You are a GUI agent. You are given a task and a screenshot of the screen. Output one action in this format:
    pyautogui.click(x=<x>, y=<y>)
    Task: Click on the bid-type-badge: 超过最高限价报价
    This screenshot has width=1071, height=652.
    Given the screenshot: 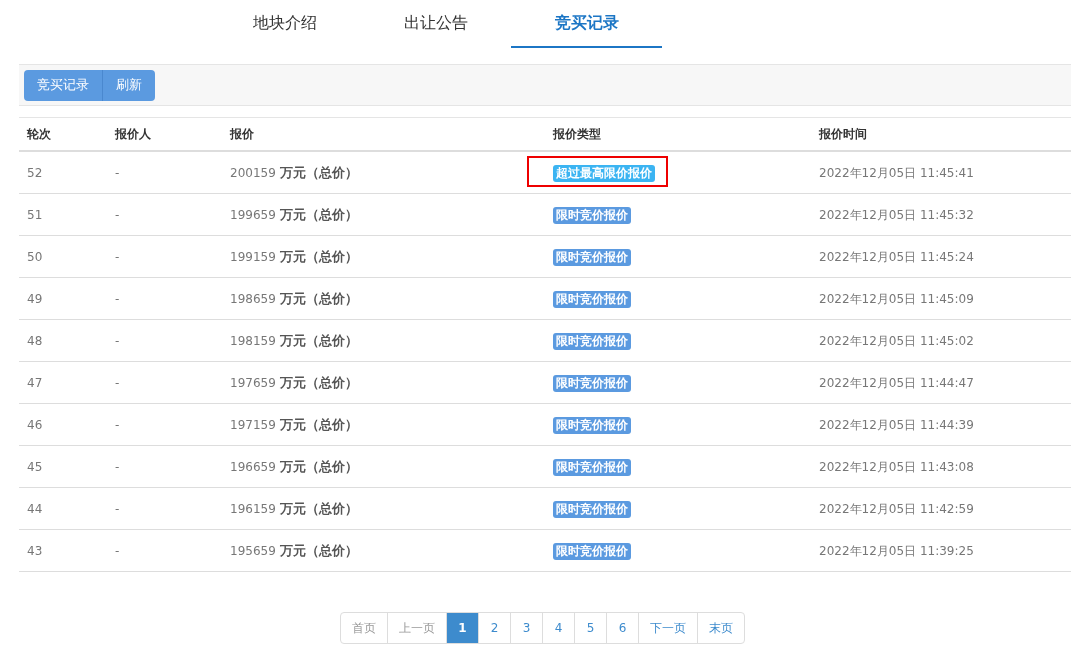 What is the action you would take?
    pyautogui.click(x=604, y=173)
    